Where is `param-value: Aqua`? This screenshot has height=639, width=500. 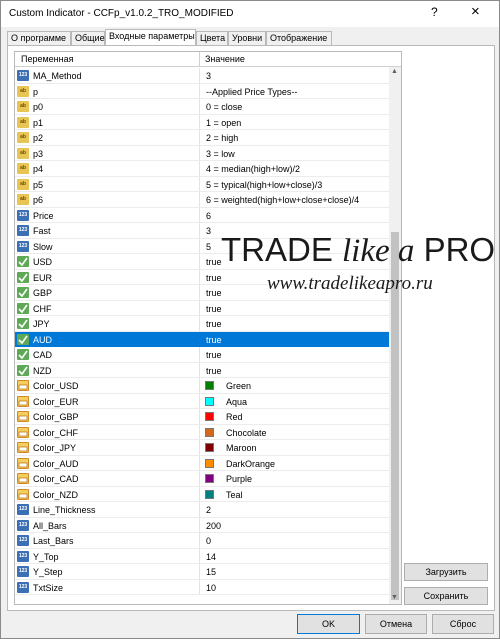 param-value: Aqua is located at coordinates (236, 402).